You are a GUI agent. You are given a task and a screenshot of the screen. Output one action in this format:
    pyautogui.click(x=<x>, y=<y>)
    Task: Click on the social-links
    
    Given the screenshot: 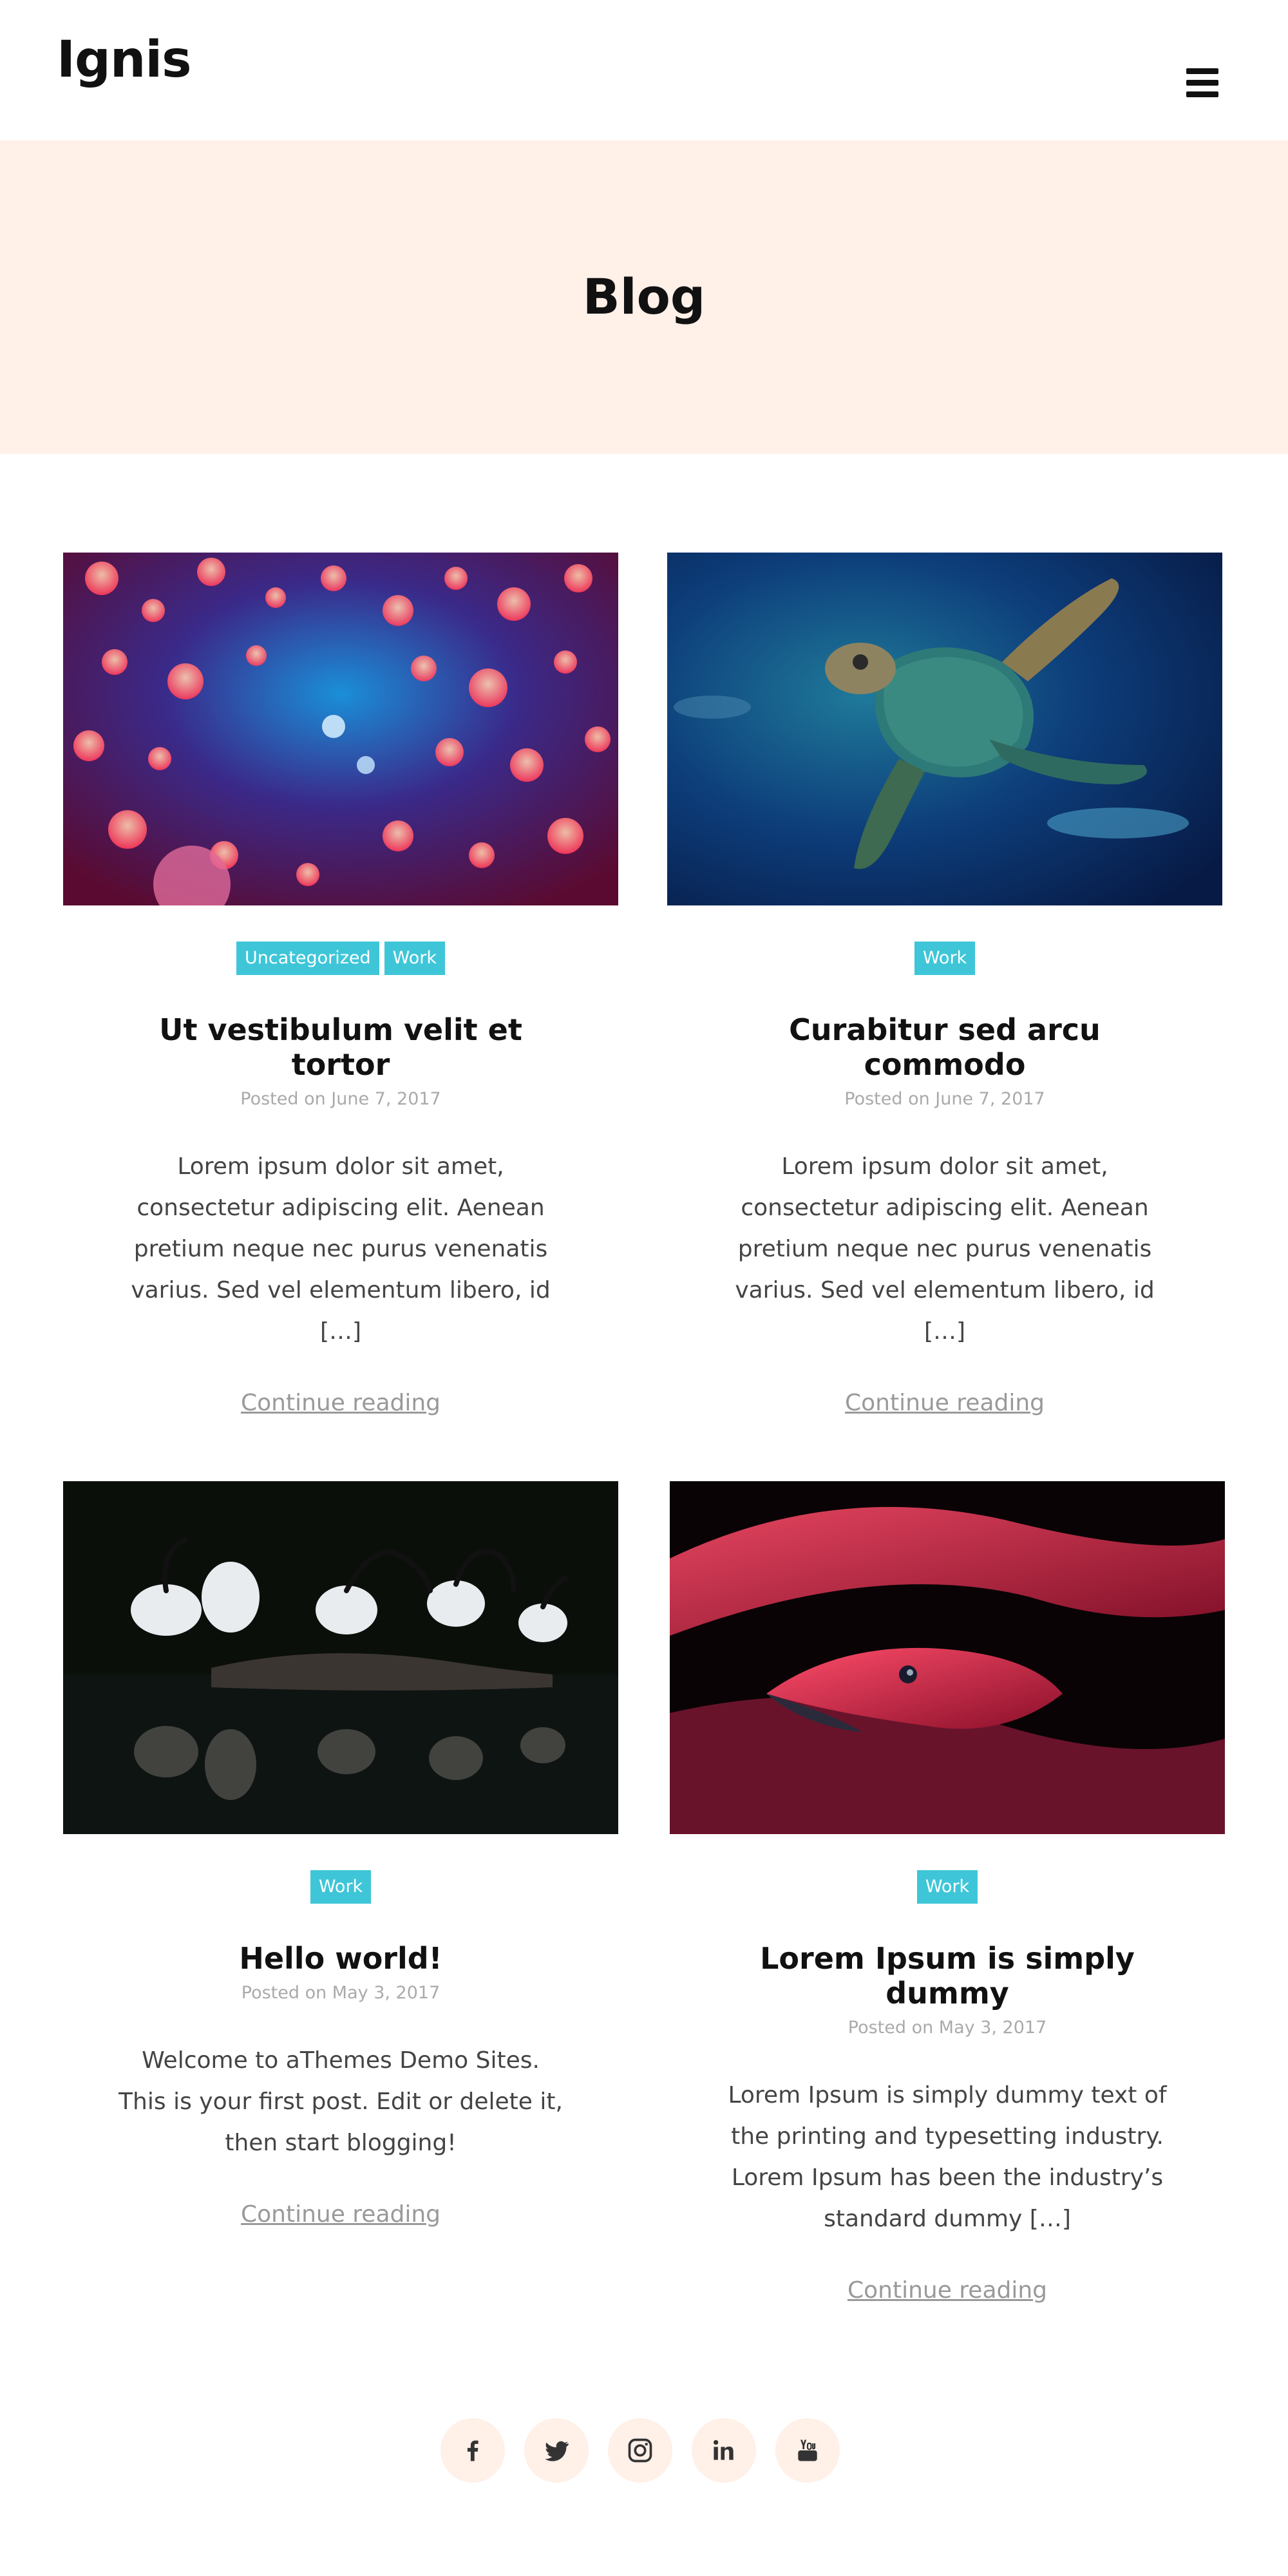 What is the action you would take?
    pyautogui.click(x=646, y=2450)
    